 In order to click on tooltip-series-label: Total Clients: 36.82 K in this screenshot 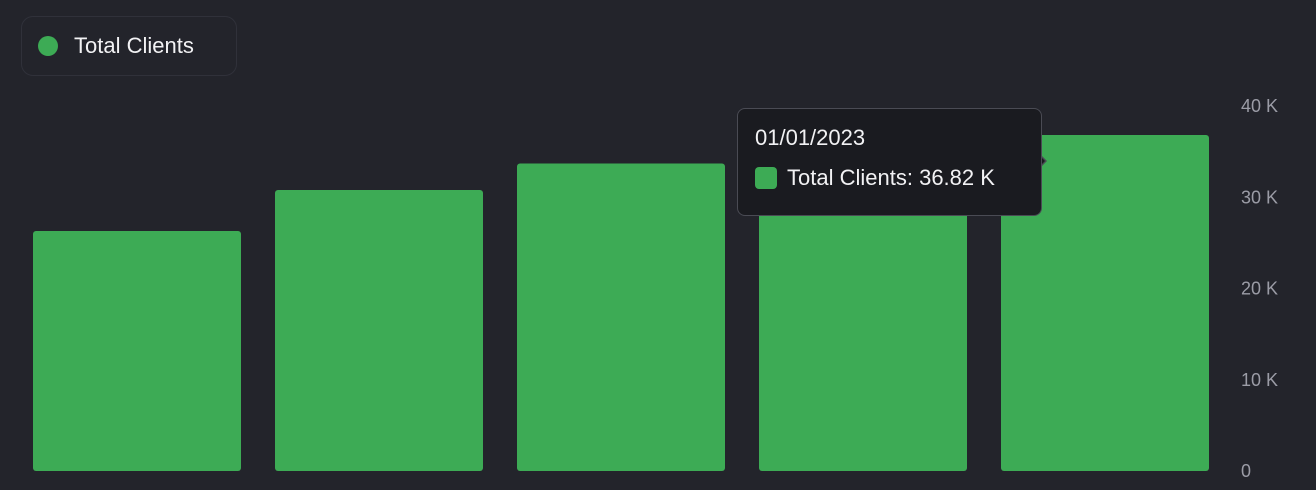, I will do `click(891, 177)`.